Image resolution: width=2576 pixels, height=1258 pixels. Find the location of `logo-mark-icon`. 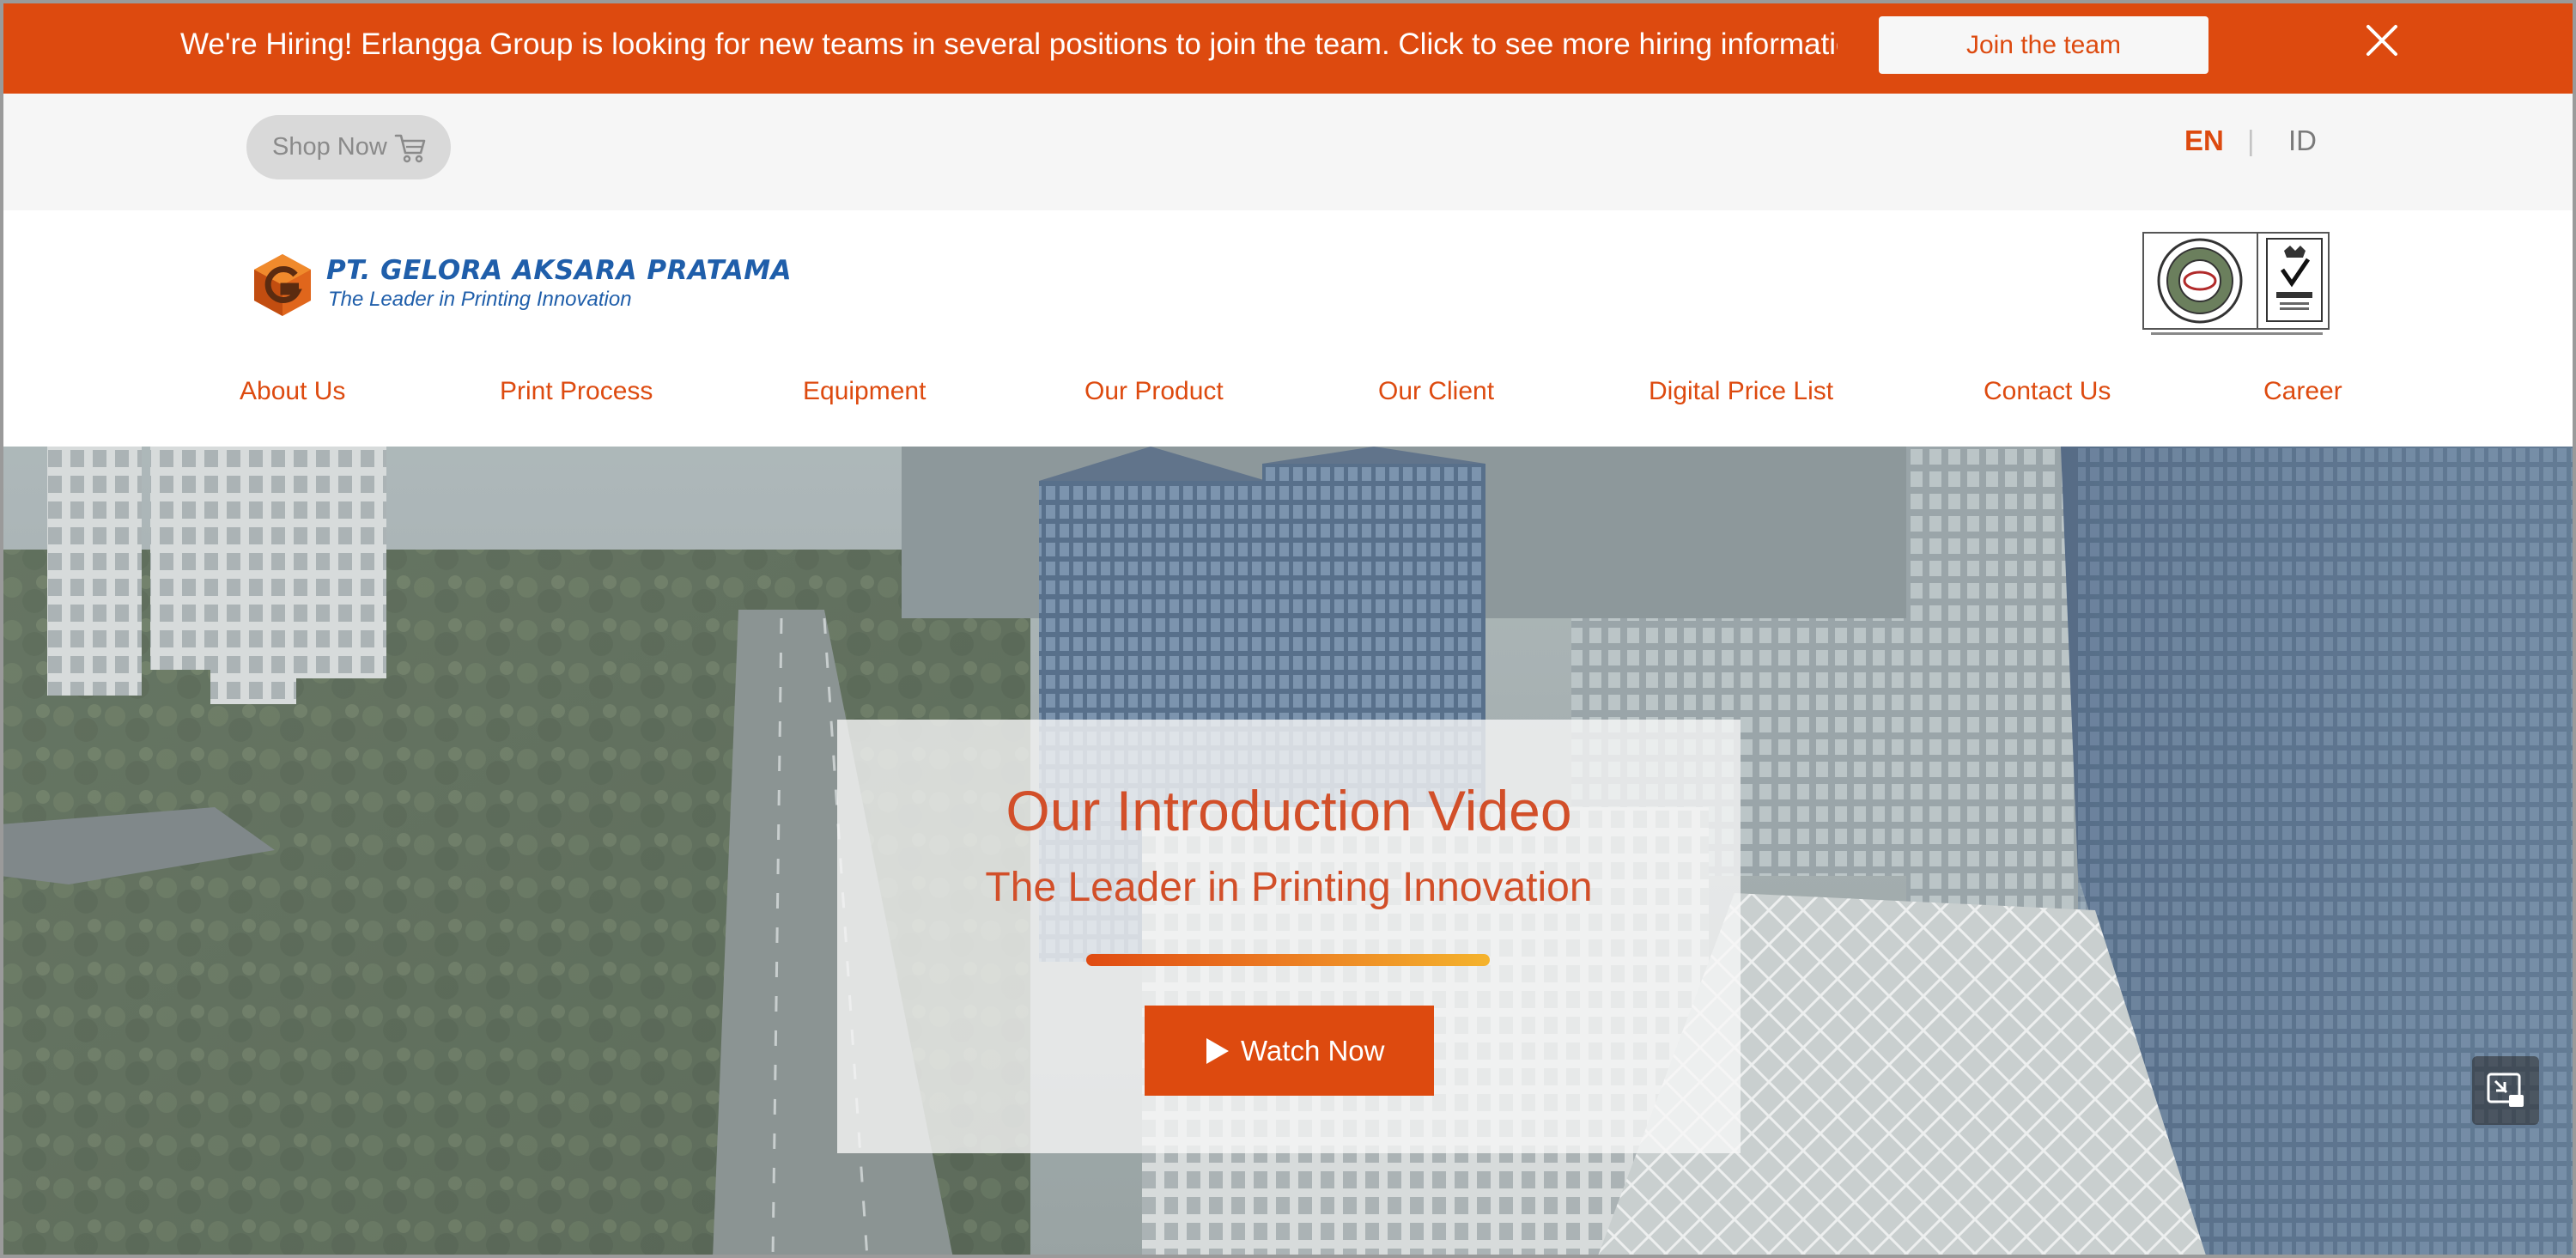

logo-mark-icon is located at coordinates (282, 285).